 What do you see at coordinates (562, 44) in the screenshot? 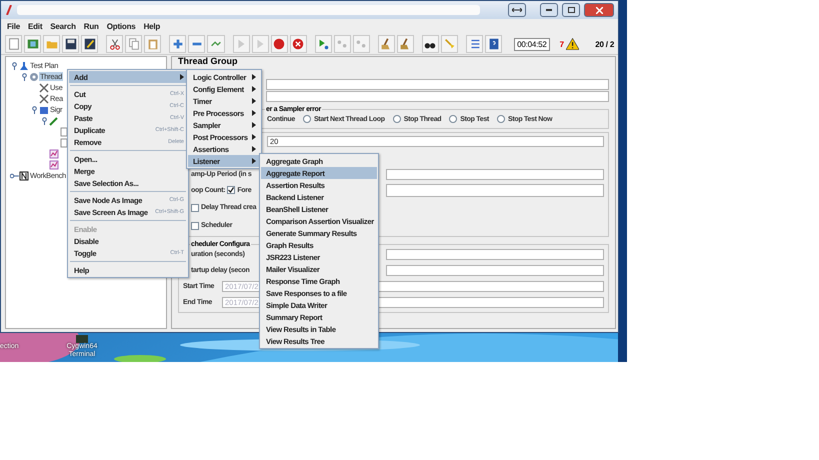
I see `error-count: 7` at bounding box center [562, 44].